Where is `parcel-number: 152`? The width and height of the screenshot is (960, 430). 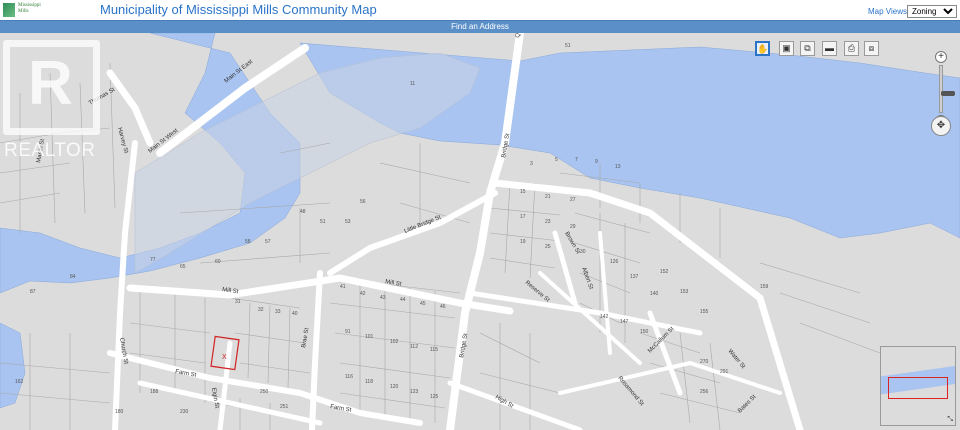
parcel-number: 152 is located at coordinates (664, 272).